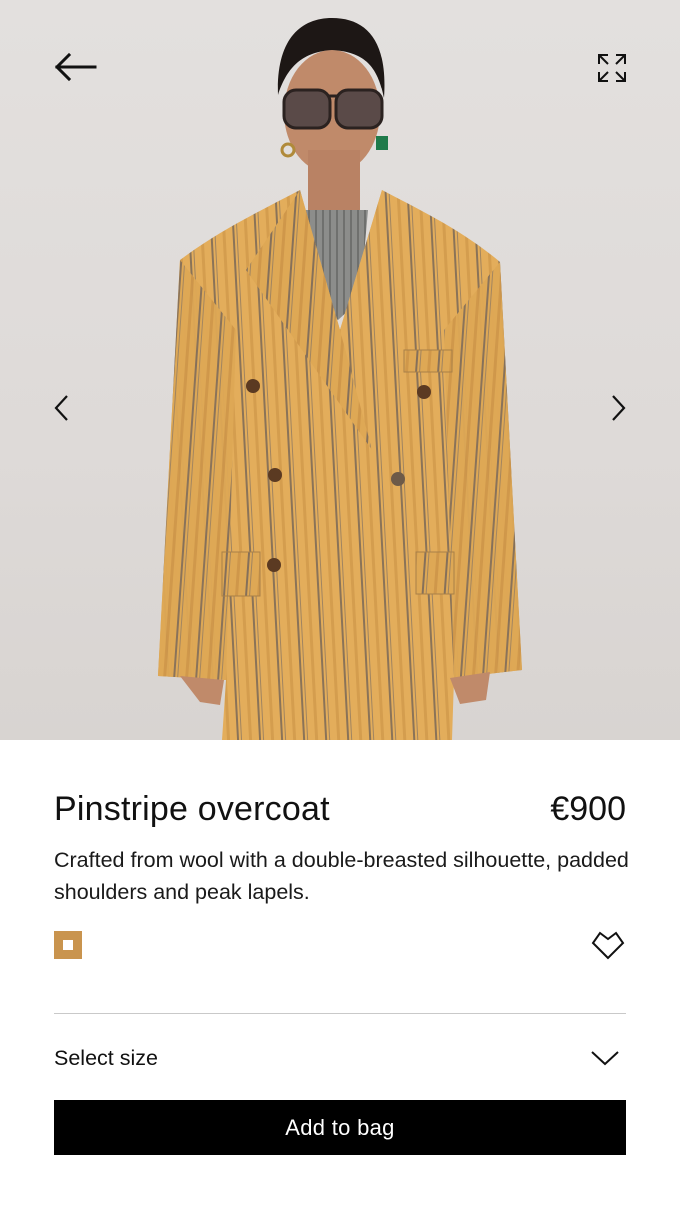 This screenshot has height=1209, width=680. I want to click on chevron-right-icon, so click(619, 408).